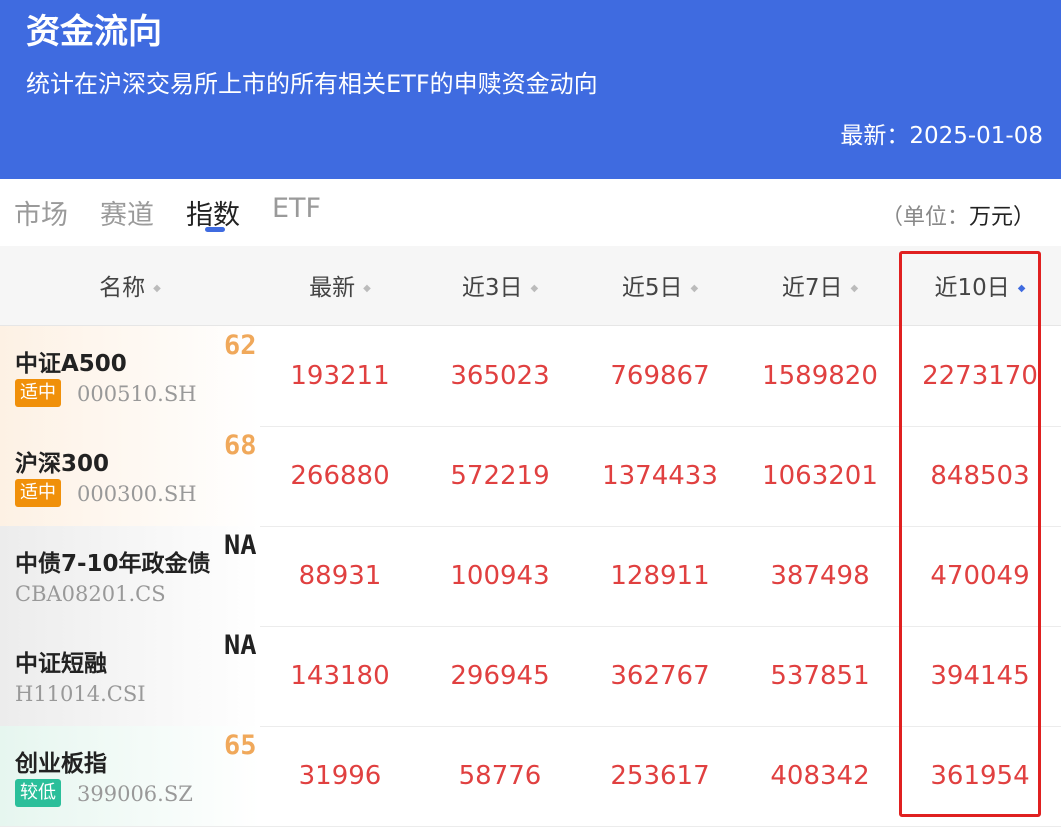 The width and height of the screenshot is (1061, 827). Describe the element at coordinates (240, 445) in the screenshot. I see `valuation-score: 68` at that location.